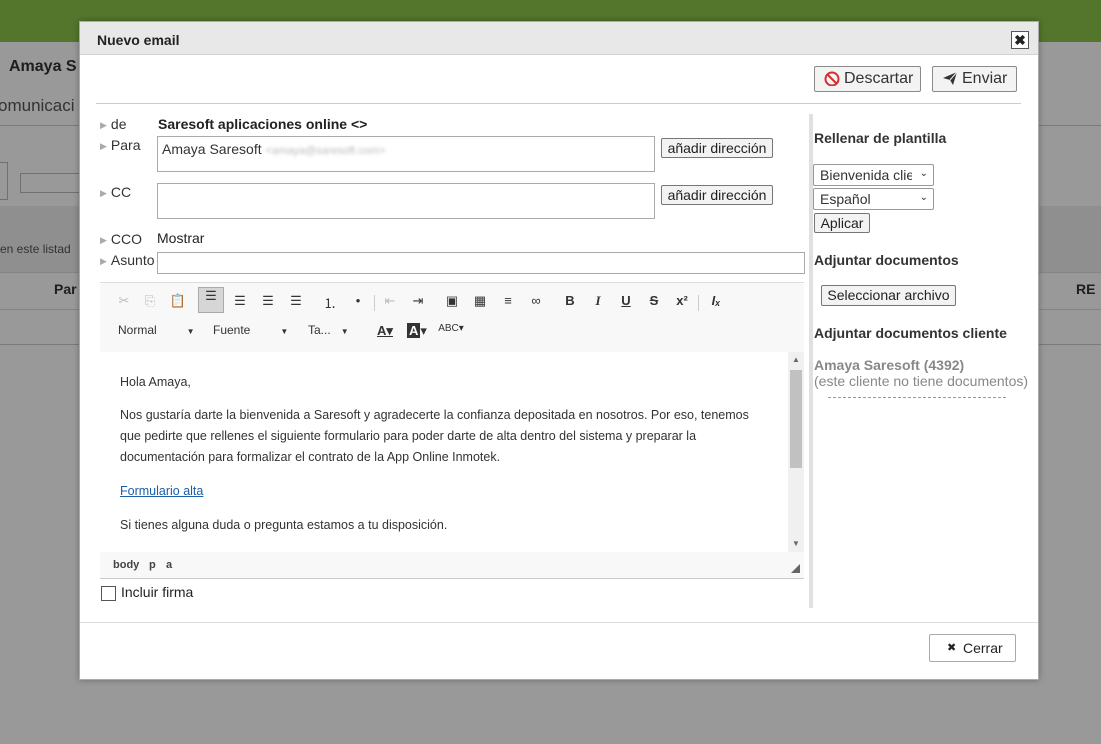  What do you see at coordinates (155, 382) in the screenshot?
I see `greeting-text: Hola Amaya,` at bounding box center [155, 382].